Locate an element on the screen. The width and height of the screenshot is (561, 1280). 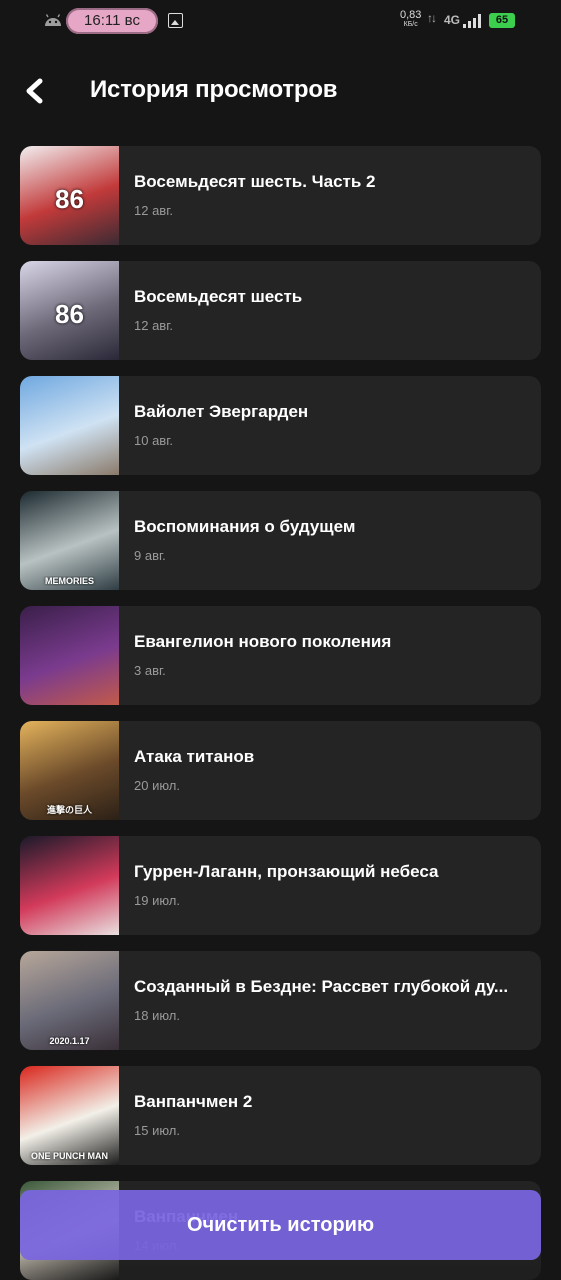
signal-icon is located at coordinates (472, 21).